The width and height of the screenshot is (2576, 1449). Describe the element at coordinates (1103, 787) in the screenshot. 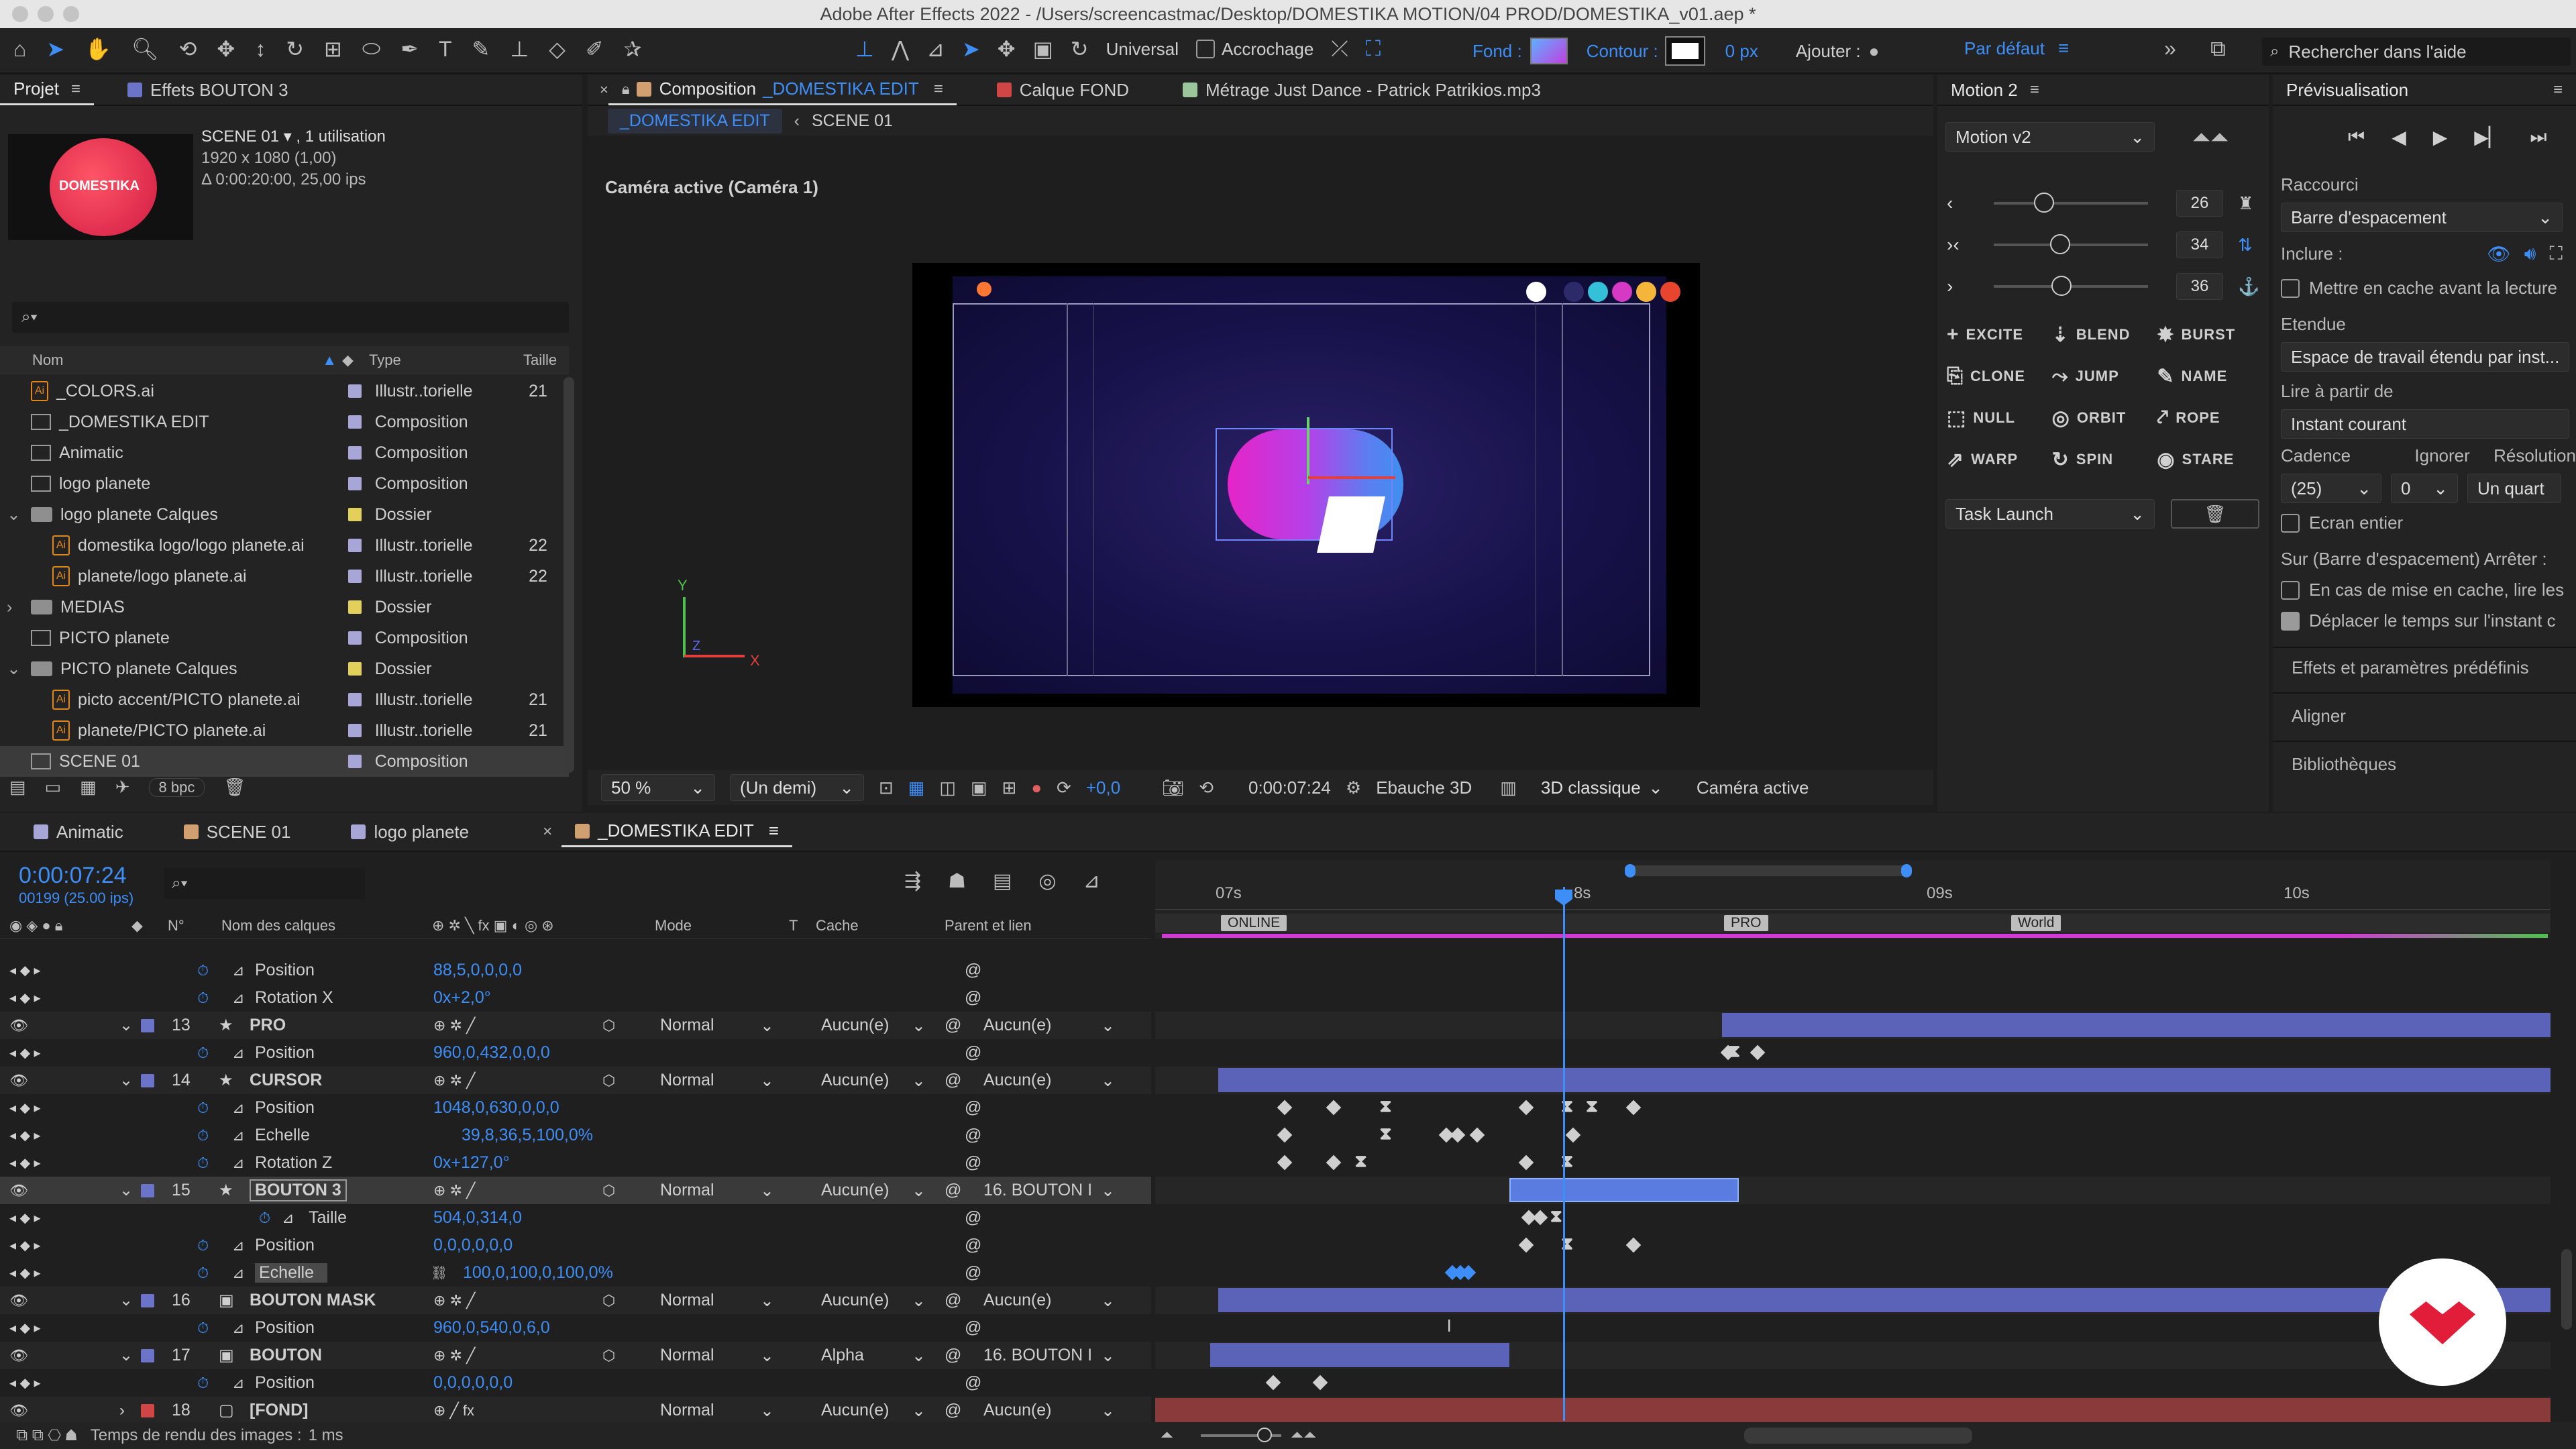

I see `exposure-value: +0,0` at that location.